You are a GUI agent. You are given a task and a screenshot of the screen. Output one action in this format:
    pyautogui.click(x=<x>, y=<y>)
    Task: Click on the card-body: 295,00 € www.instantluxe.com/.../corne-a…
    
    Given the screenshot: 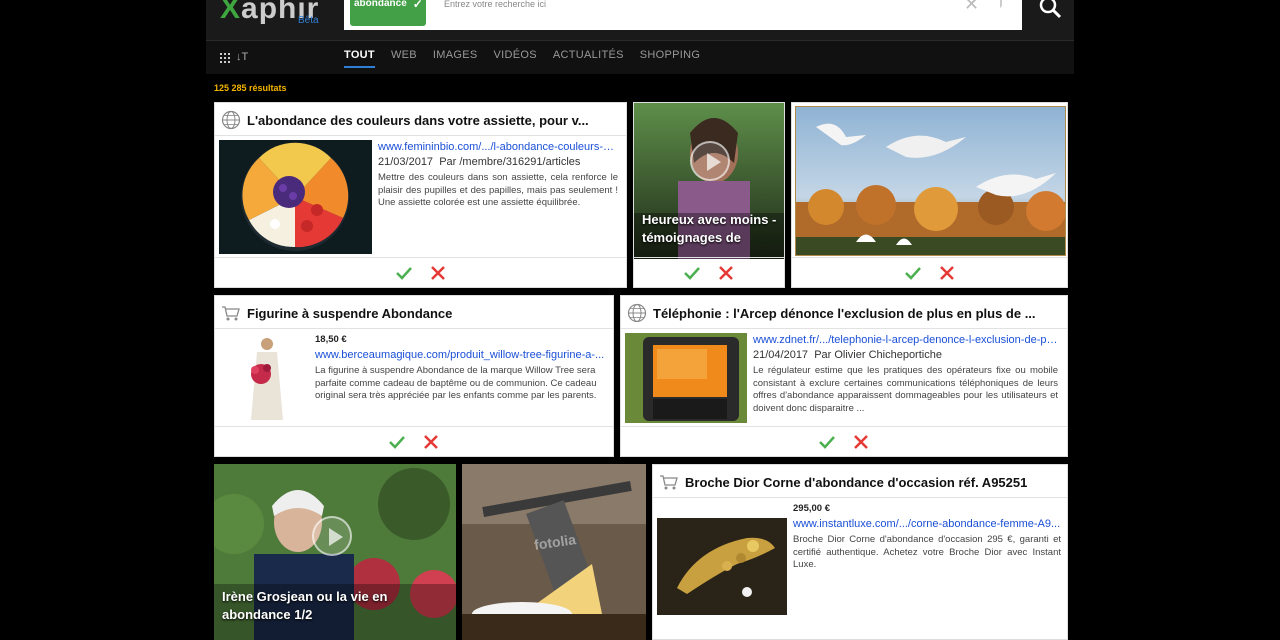 What is the action you would take?
    pyautogui.click(x=927, y=537)
    